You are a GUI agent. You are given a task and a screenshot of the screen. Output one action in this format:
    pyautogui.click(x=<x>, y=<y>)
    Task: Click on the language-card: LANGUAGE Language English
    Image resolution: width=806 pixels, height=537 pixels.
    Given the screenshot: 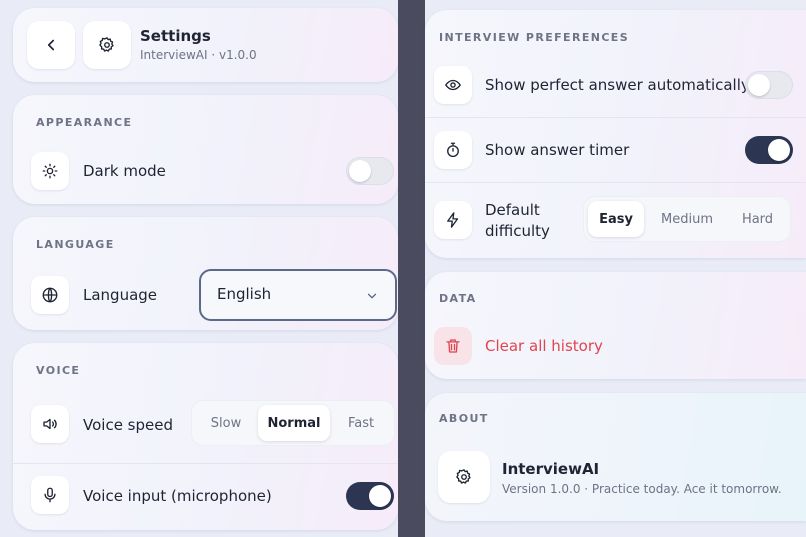 What is the action you would take?
    pyautogui.click(x=205, y=273)
    